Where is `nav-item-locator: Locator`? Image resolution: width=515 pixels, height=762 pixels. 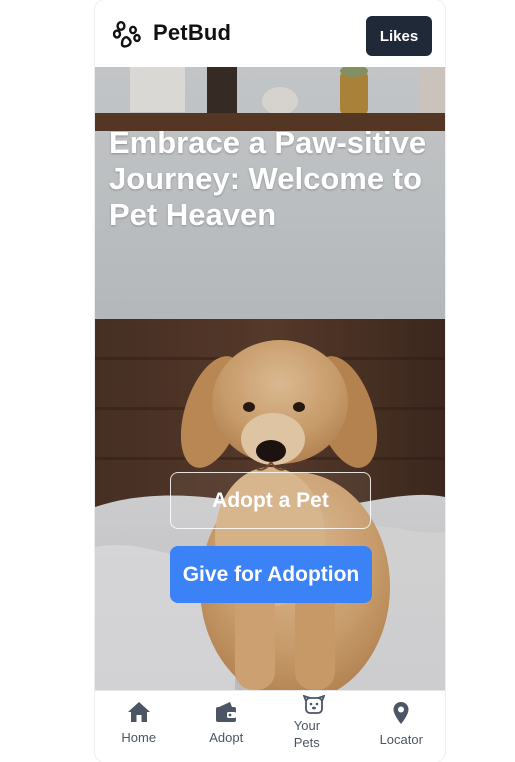 nav-item-locator: Locator is located at coordinates (402, 726).